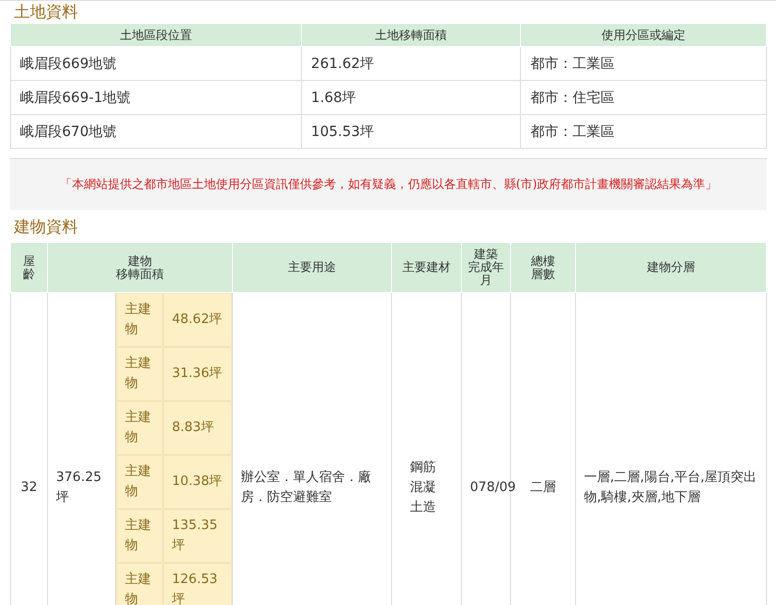 The image size is (776, 605). Describe the element at coordinates (197, 374) in the screenshot. I see `table-cell: 31.36坪` at that location.